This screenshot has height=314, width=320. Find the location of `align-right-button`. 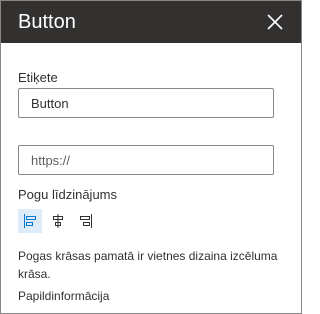

align-right-button is located at coordinates (86, 221).